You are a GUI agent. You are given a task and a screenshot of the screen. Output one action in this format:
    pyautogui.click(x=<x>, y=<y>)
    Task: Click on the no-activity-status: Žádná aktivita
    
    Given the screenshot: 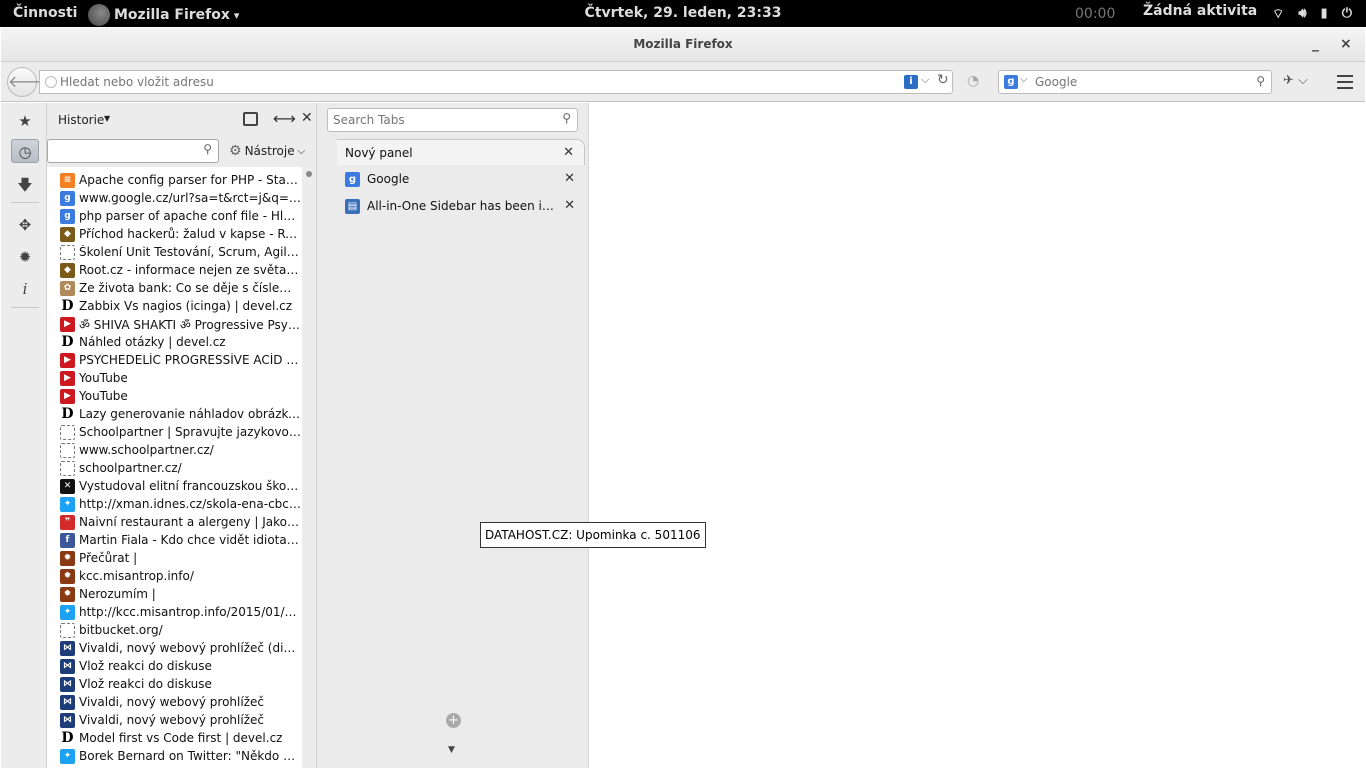 What is the action you would take?
    pyautogui.click(x=1200, y=11)
    